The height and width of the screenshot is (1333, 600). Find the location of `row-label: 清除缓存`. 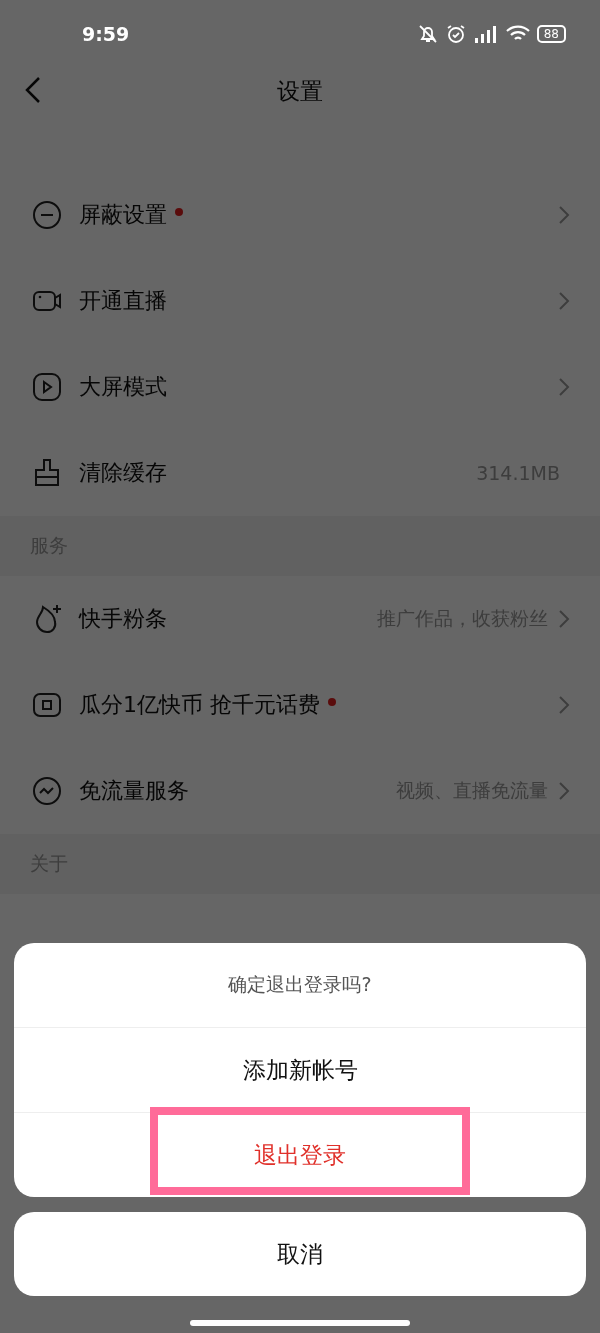

row-label: 清除缓存 is located at coordinates (123, 473).